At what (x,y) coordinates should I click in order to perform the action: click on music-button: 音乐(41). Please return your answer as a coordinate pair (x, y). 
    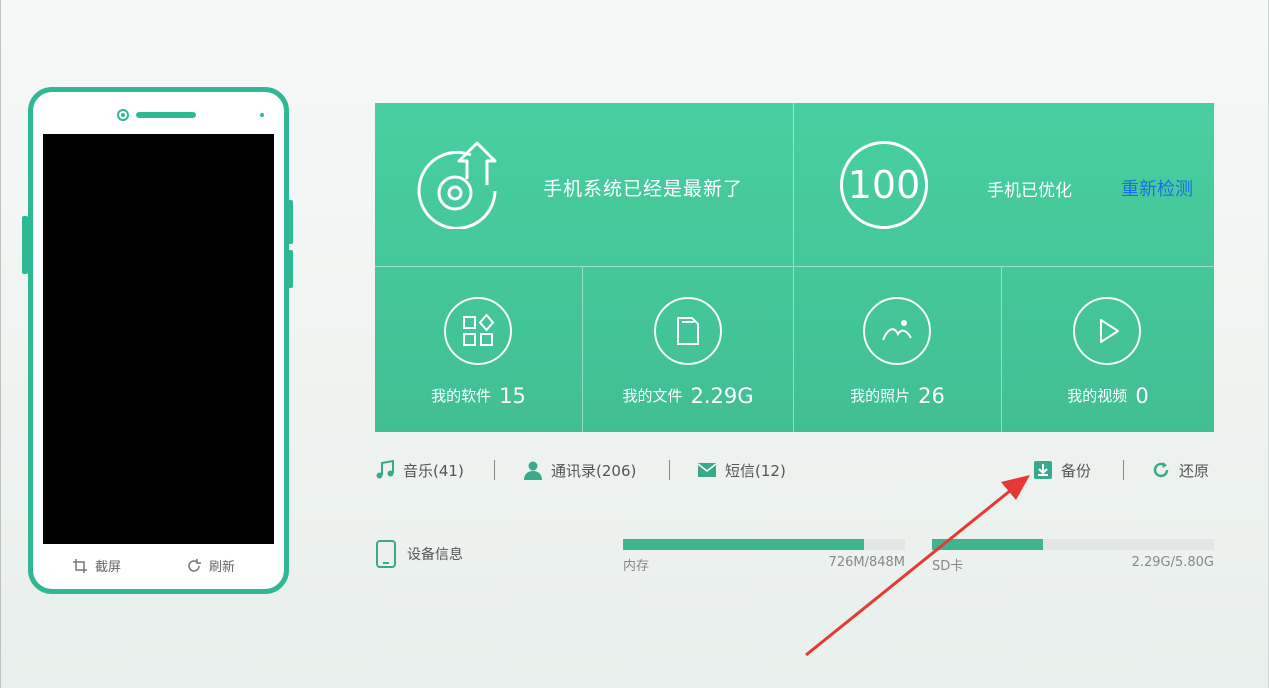
    Looking at the image, I should click on (419, 470).